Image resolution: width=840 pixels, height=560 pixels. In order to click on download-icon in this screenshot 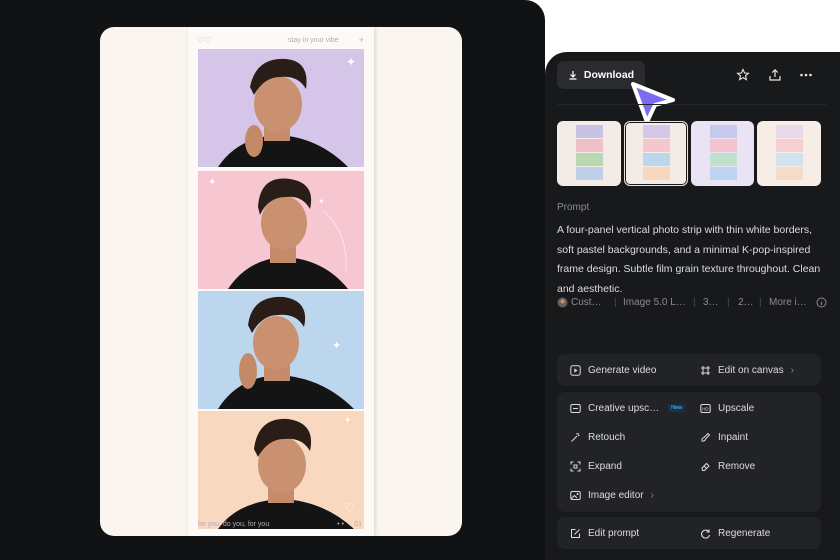, I will do `click(573, 75)`.